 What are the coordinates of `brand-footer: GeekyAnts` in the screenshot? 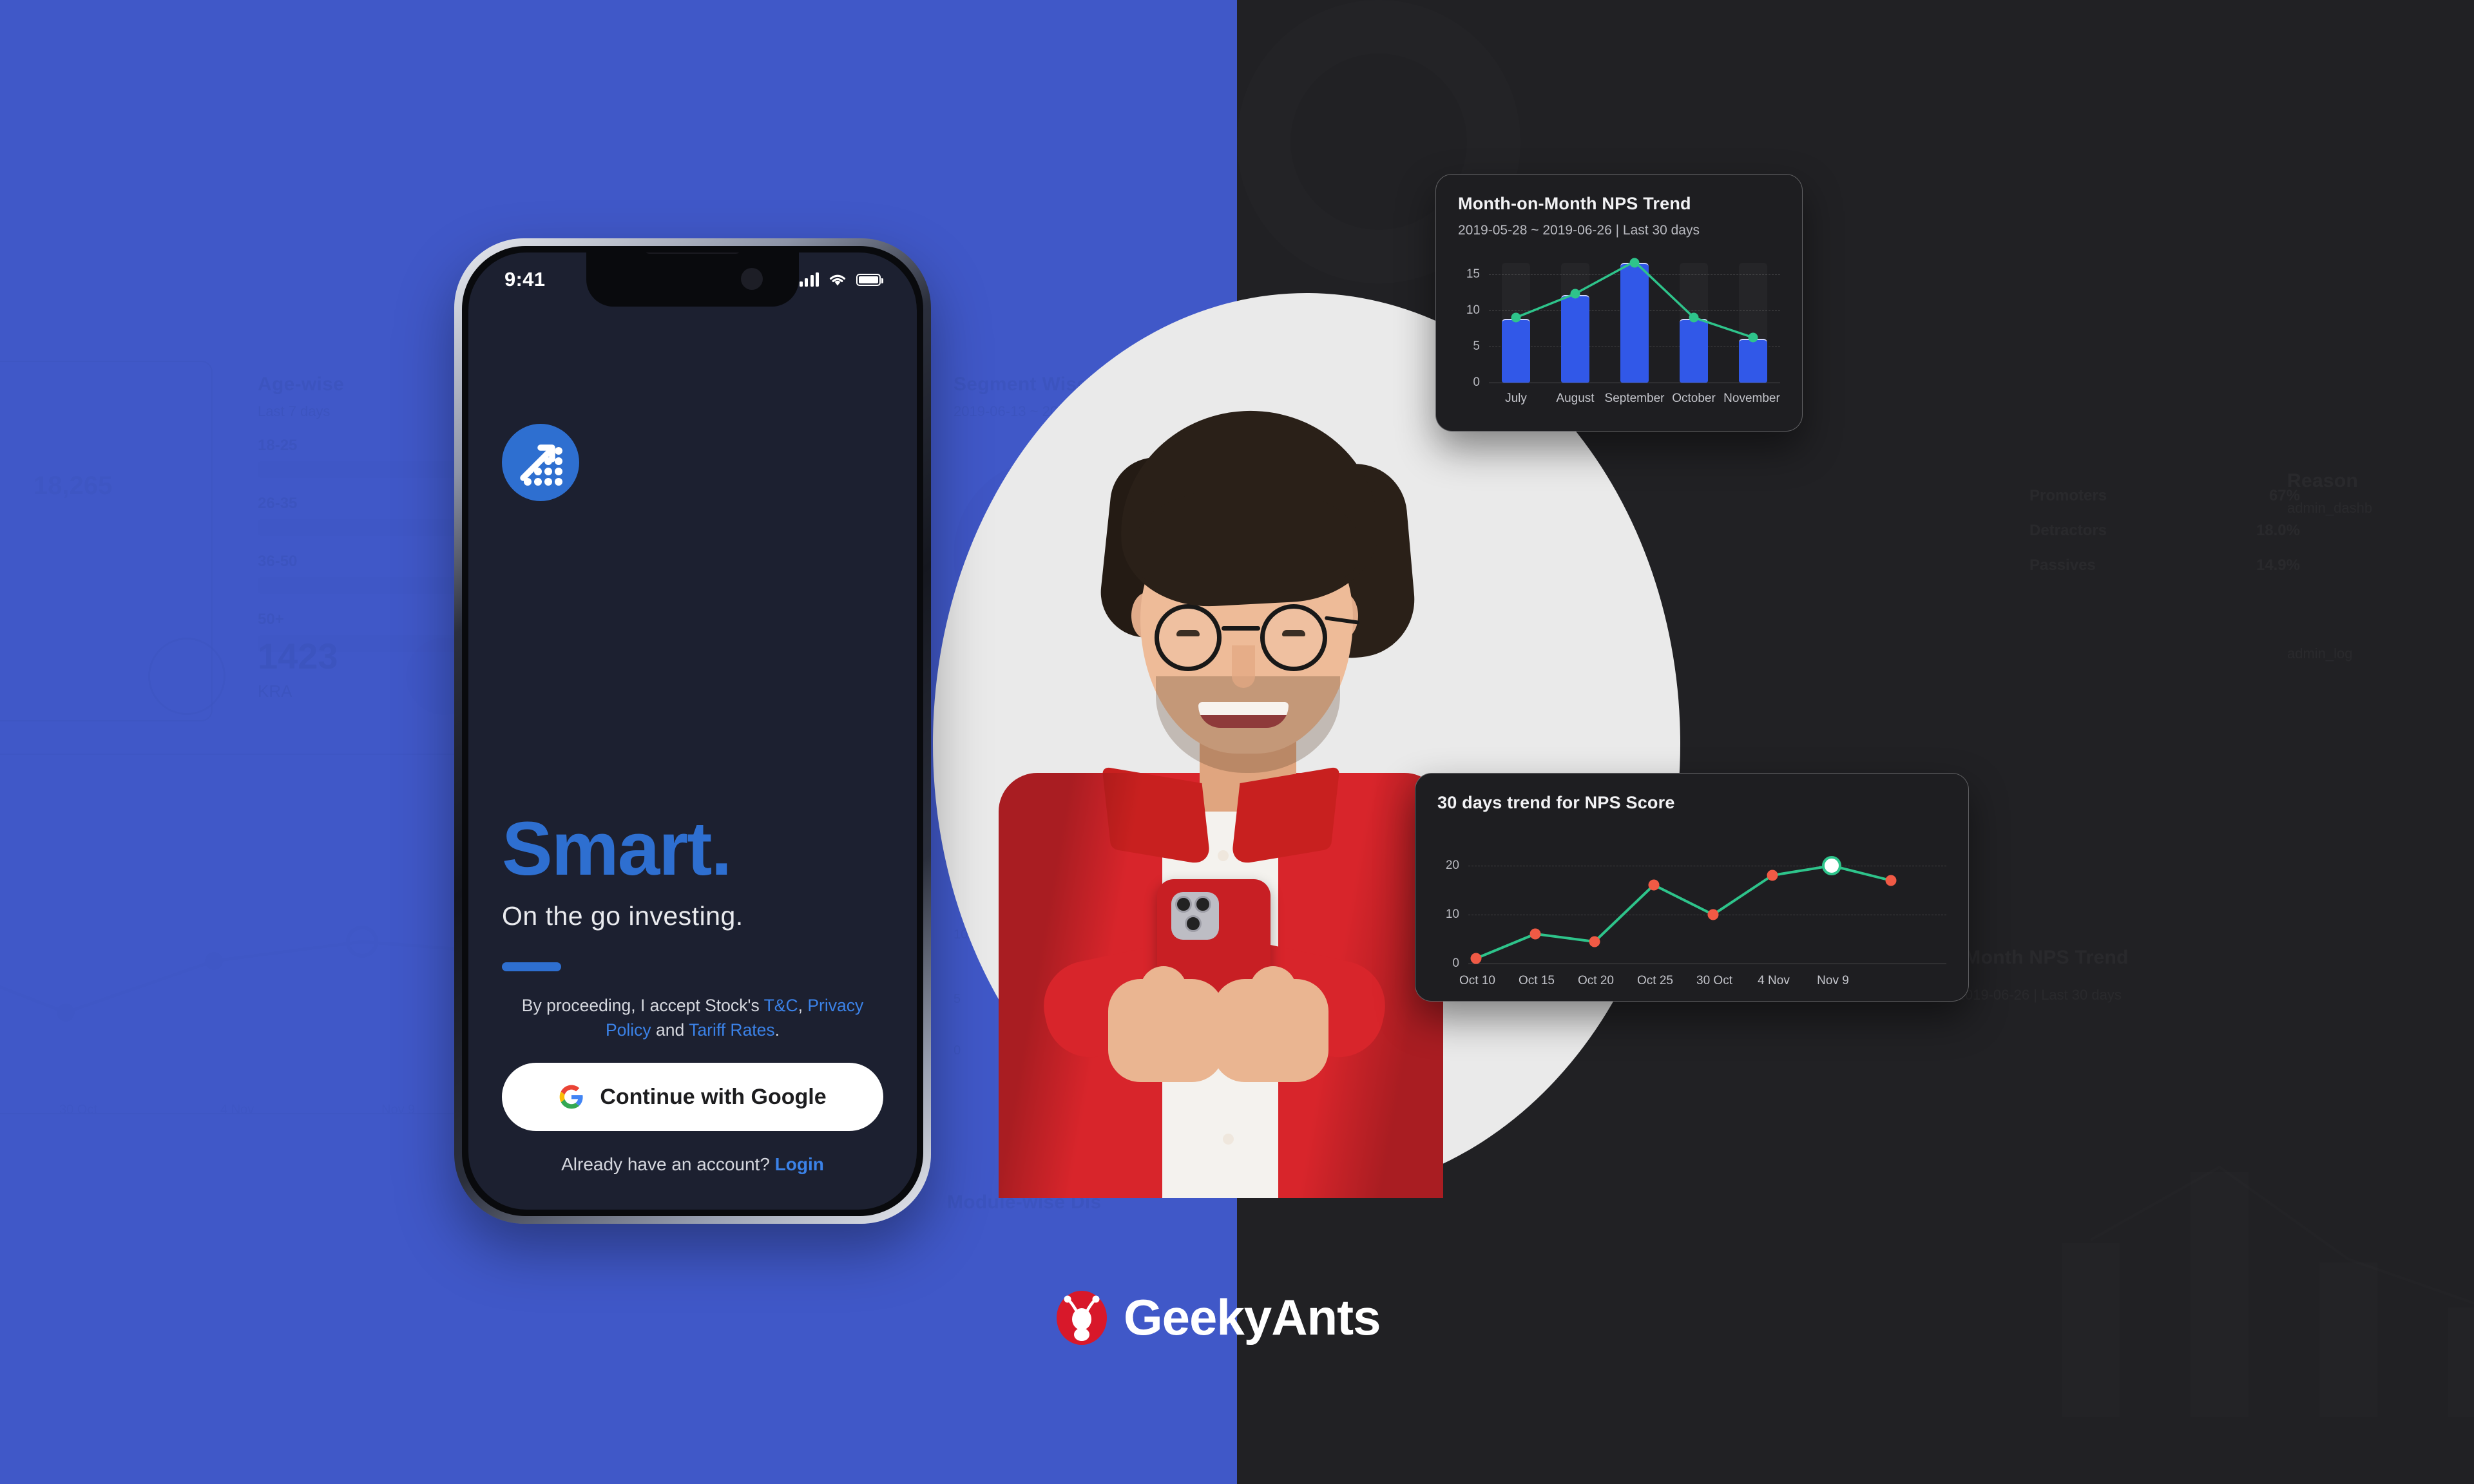 It's located at (1219, 1317).